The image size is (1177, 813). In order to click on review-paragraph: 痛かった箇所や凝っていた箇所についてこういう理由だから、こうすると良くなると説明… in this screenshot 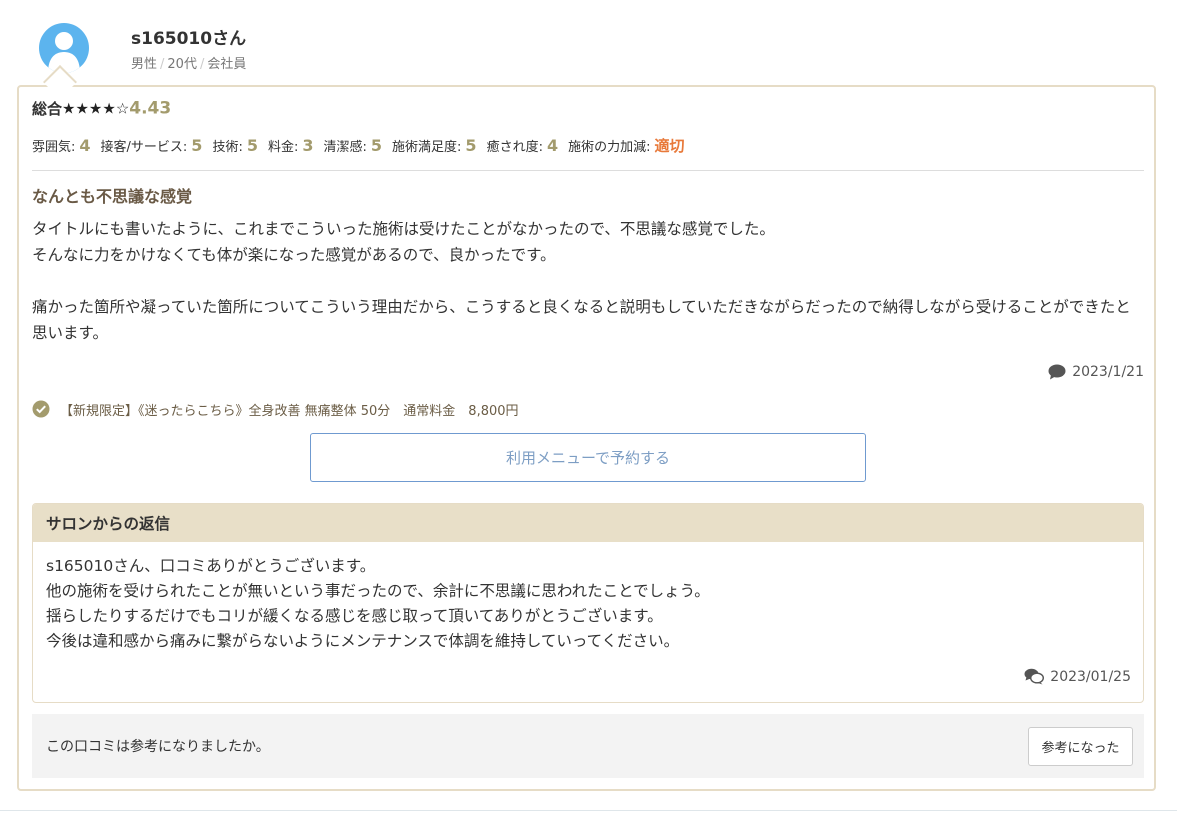, I will do `click(581, 320)`.